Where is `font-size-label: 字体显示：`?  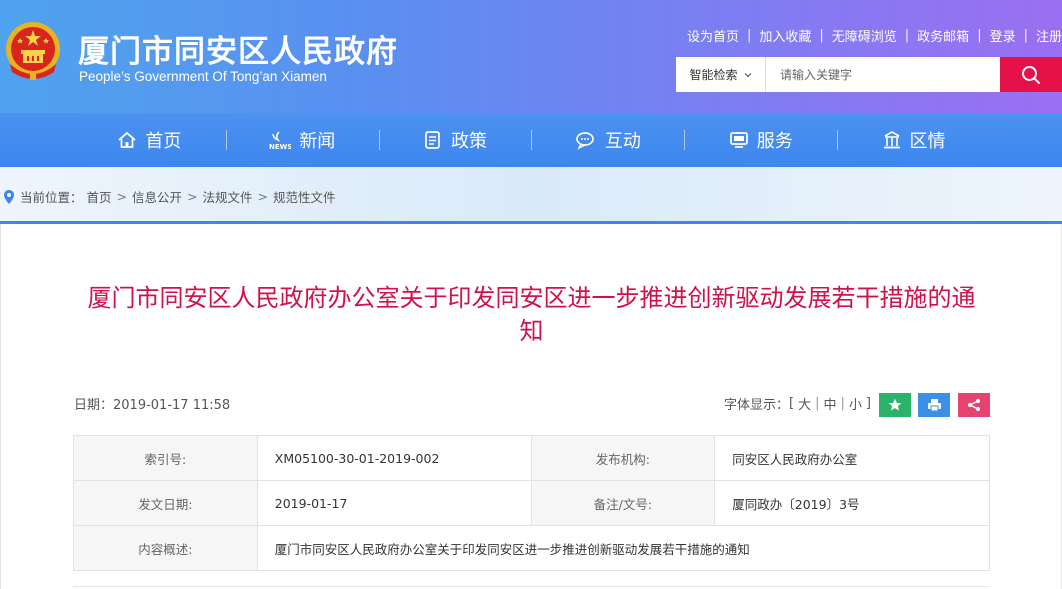 font-size-label: 字体显示： is located at coordinates (757, 405).